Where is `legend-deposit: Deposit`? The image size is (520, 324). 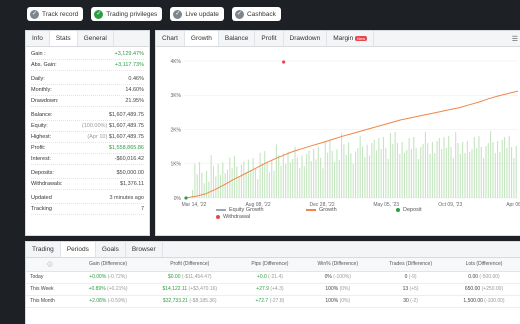
legend-deposit: Deposit is located at coordinates (409, 210).